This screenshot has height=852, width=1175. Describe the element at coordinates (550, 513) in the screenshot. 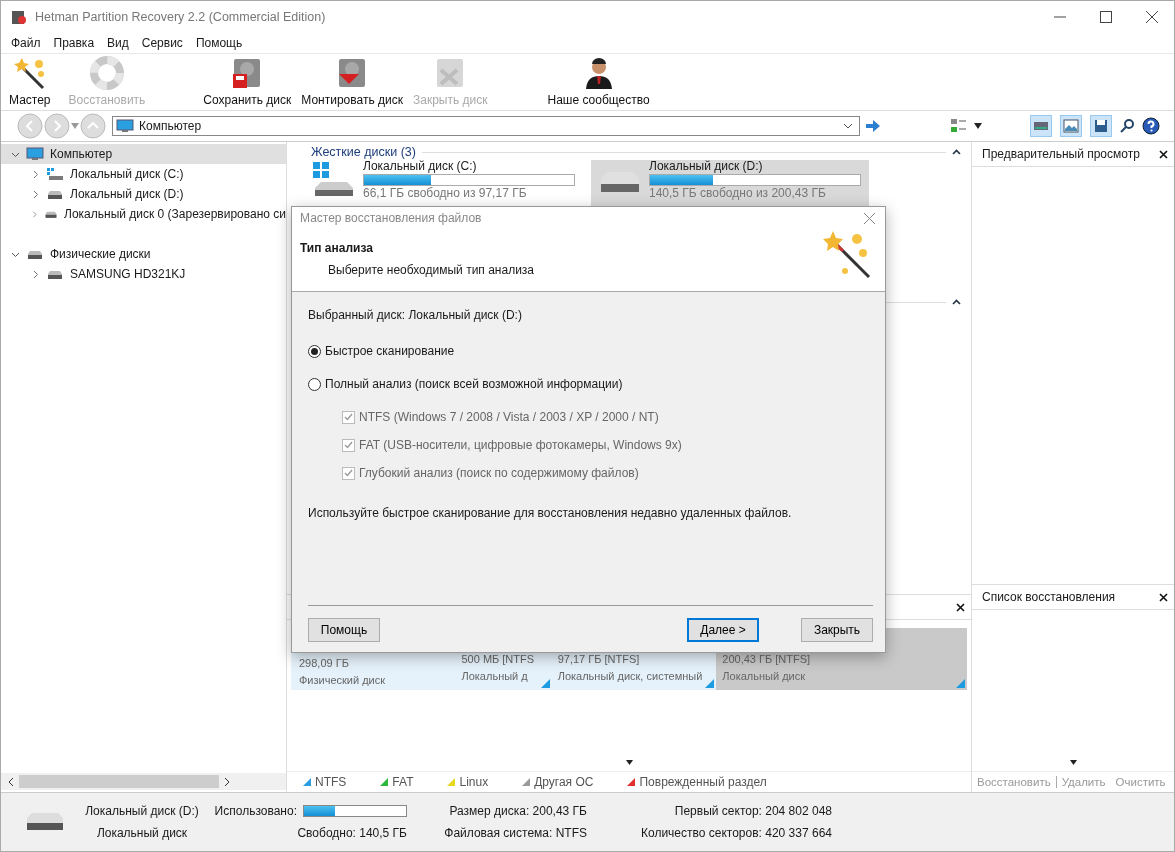

I see `hint-text: Используйте быстрое сканирование для восстановления недавно удаленных файлов.` at that location.